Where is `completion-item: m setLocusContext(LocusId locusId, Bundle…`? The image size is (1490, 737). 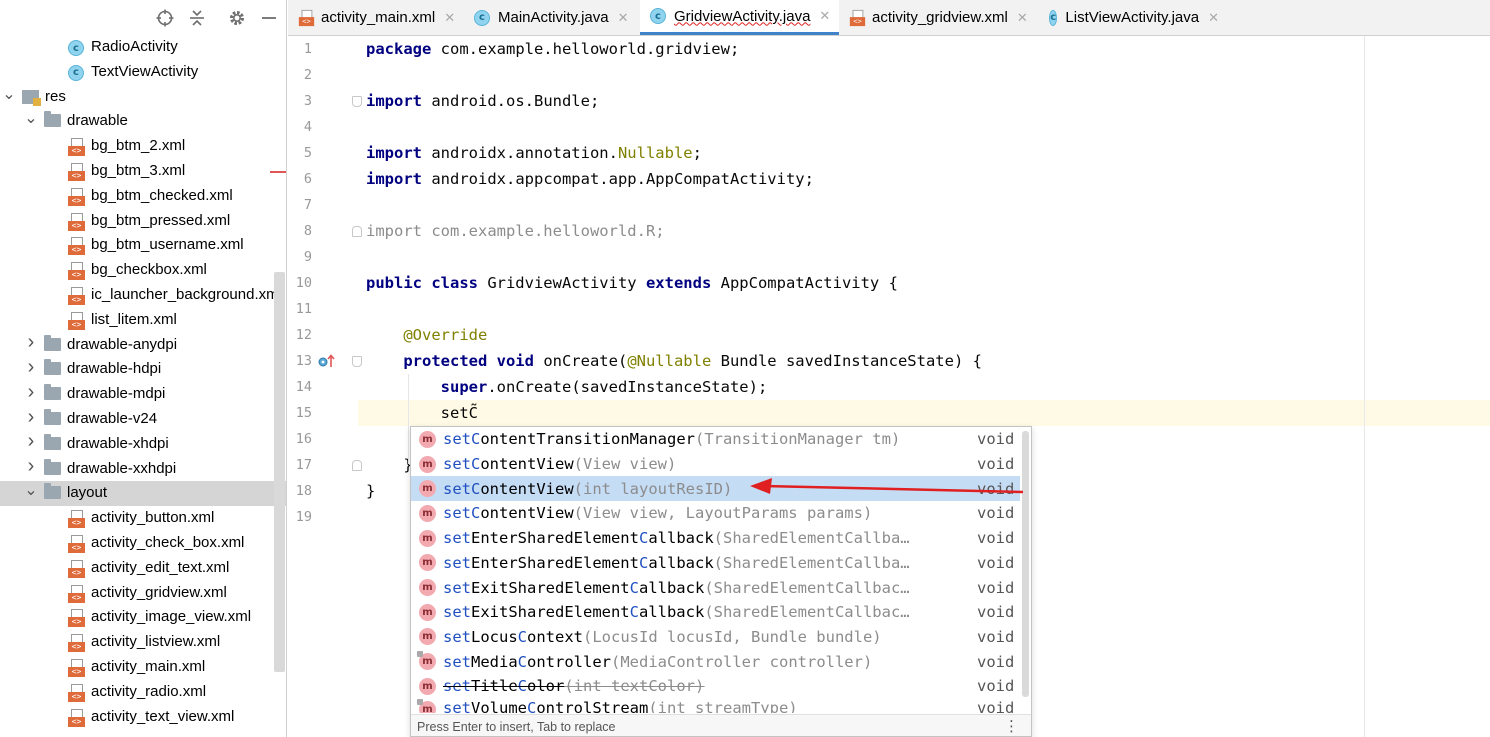
completion-item: m setLocusContext(LocusId locusId, Bundle… is located at coordinates (715, 637).